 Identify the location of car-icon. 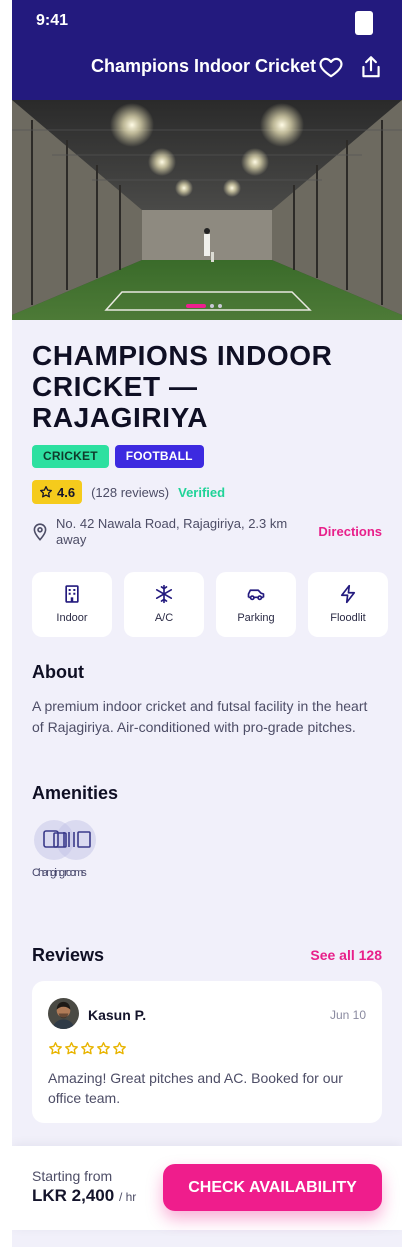
(256, 595).